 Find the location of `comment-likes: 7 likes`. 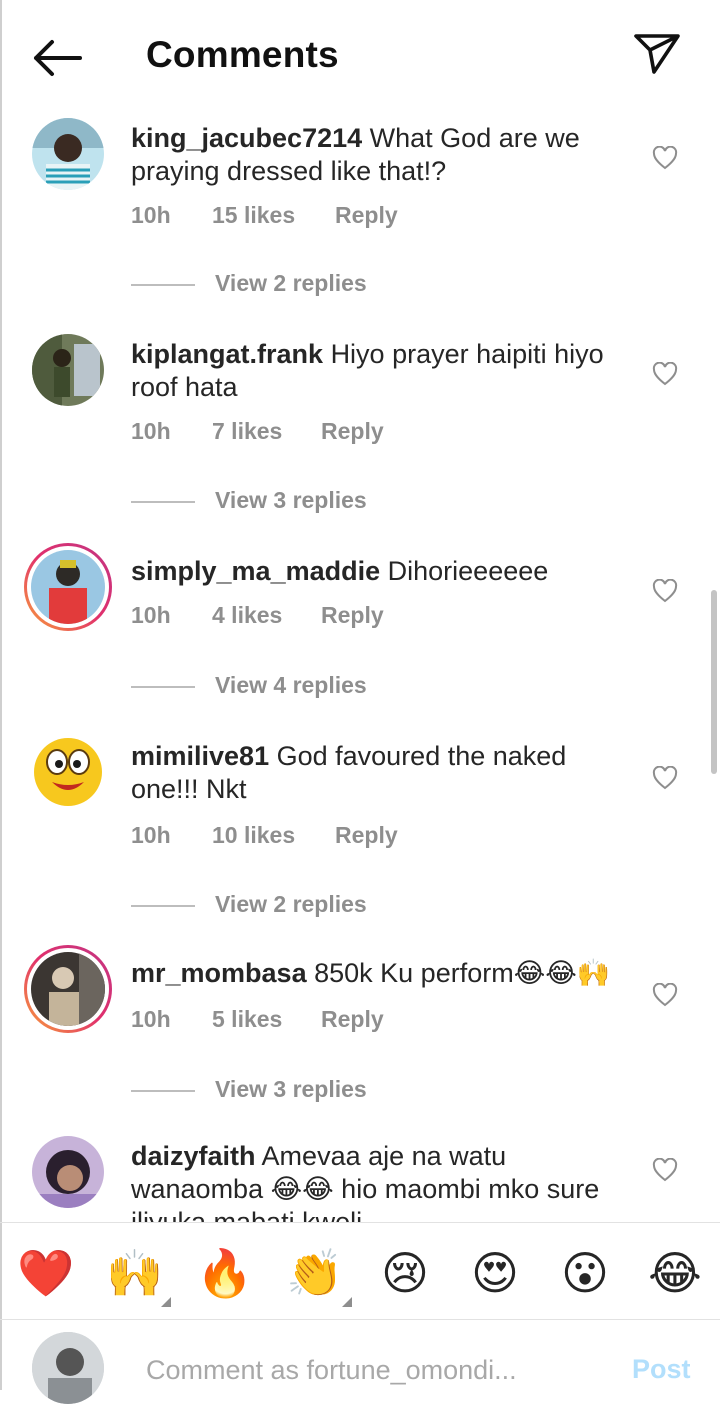

comment-likes: 7 likes is located at coordinates (247, 431).